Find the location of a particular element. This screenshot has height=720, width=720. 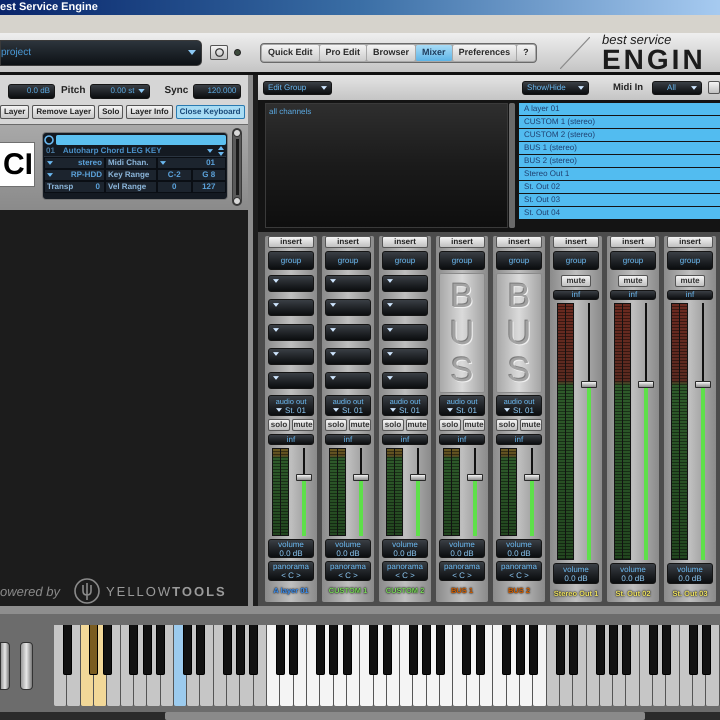

layer-name: Autoharp Chord LEG KEY is located at coordinates (134, 150).